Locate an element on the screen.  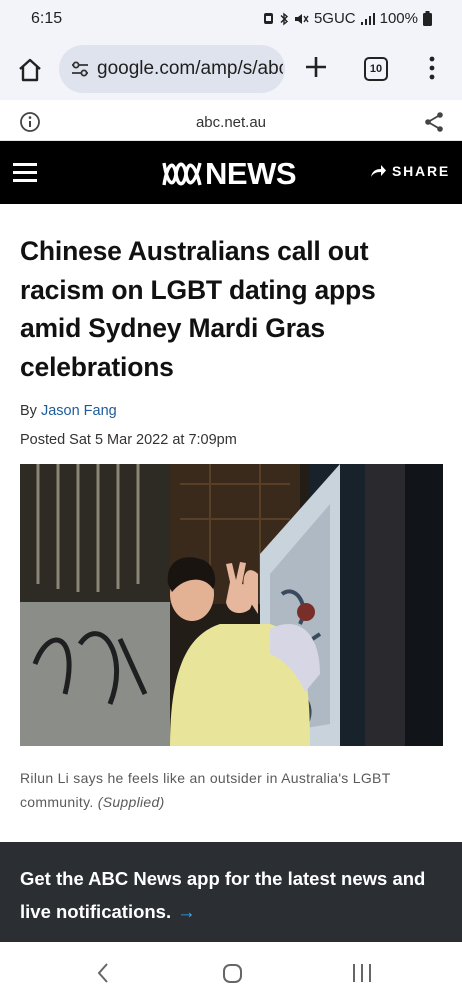
share-icon is located at coordinates (434, 122).